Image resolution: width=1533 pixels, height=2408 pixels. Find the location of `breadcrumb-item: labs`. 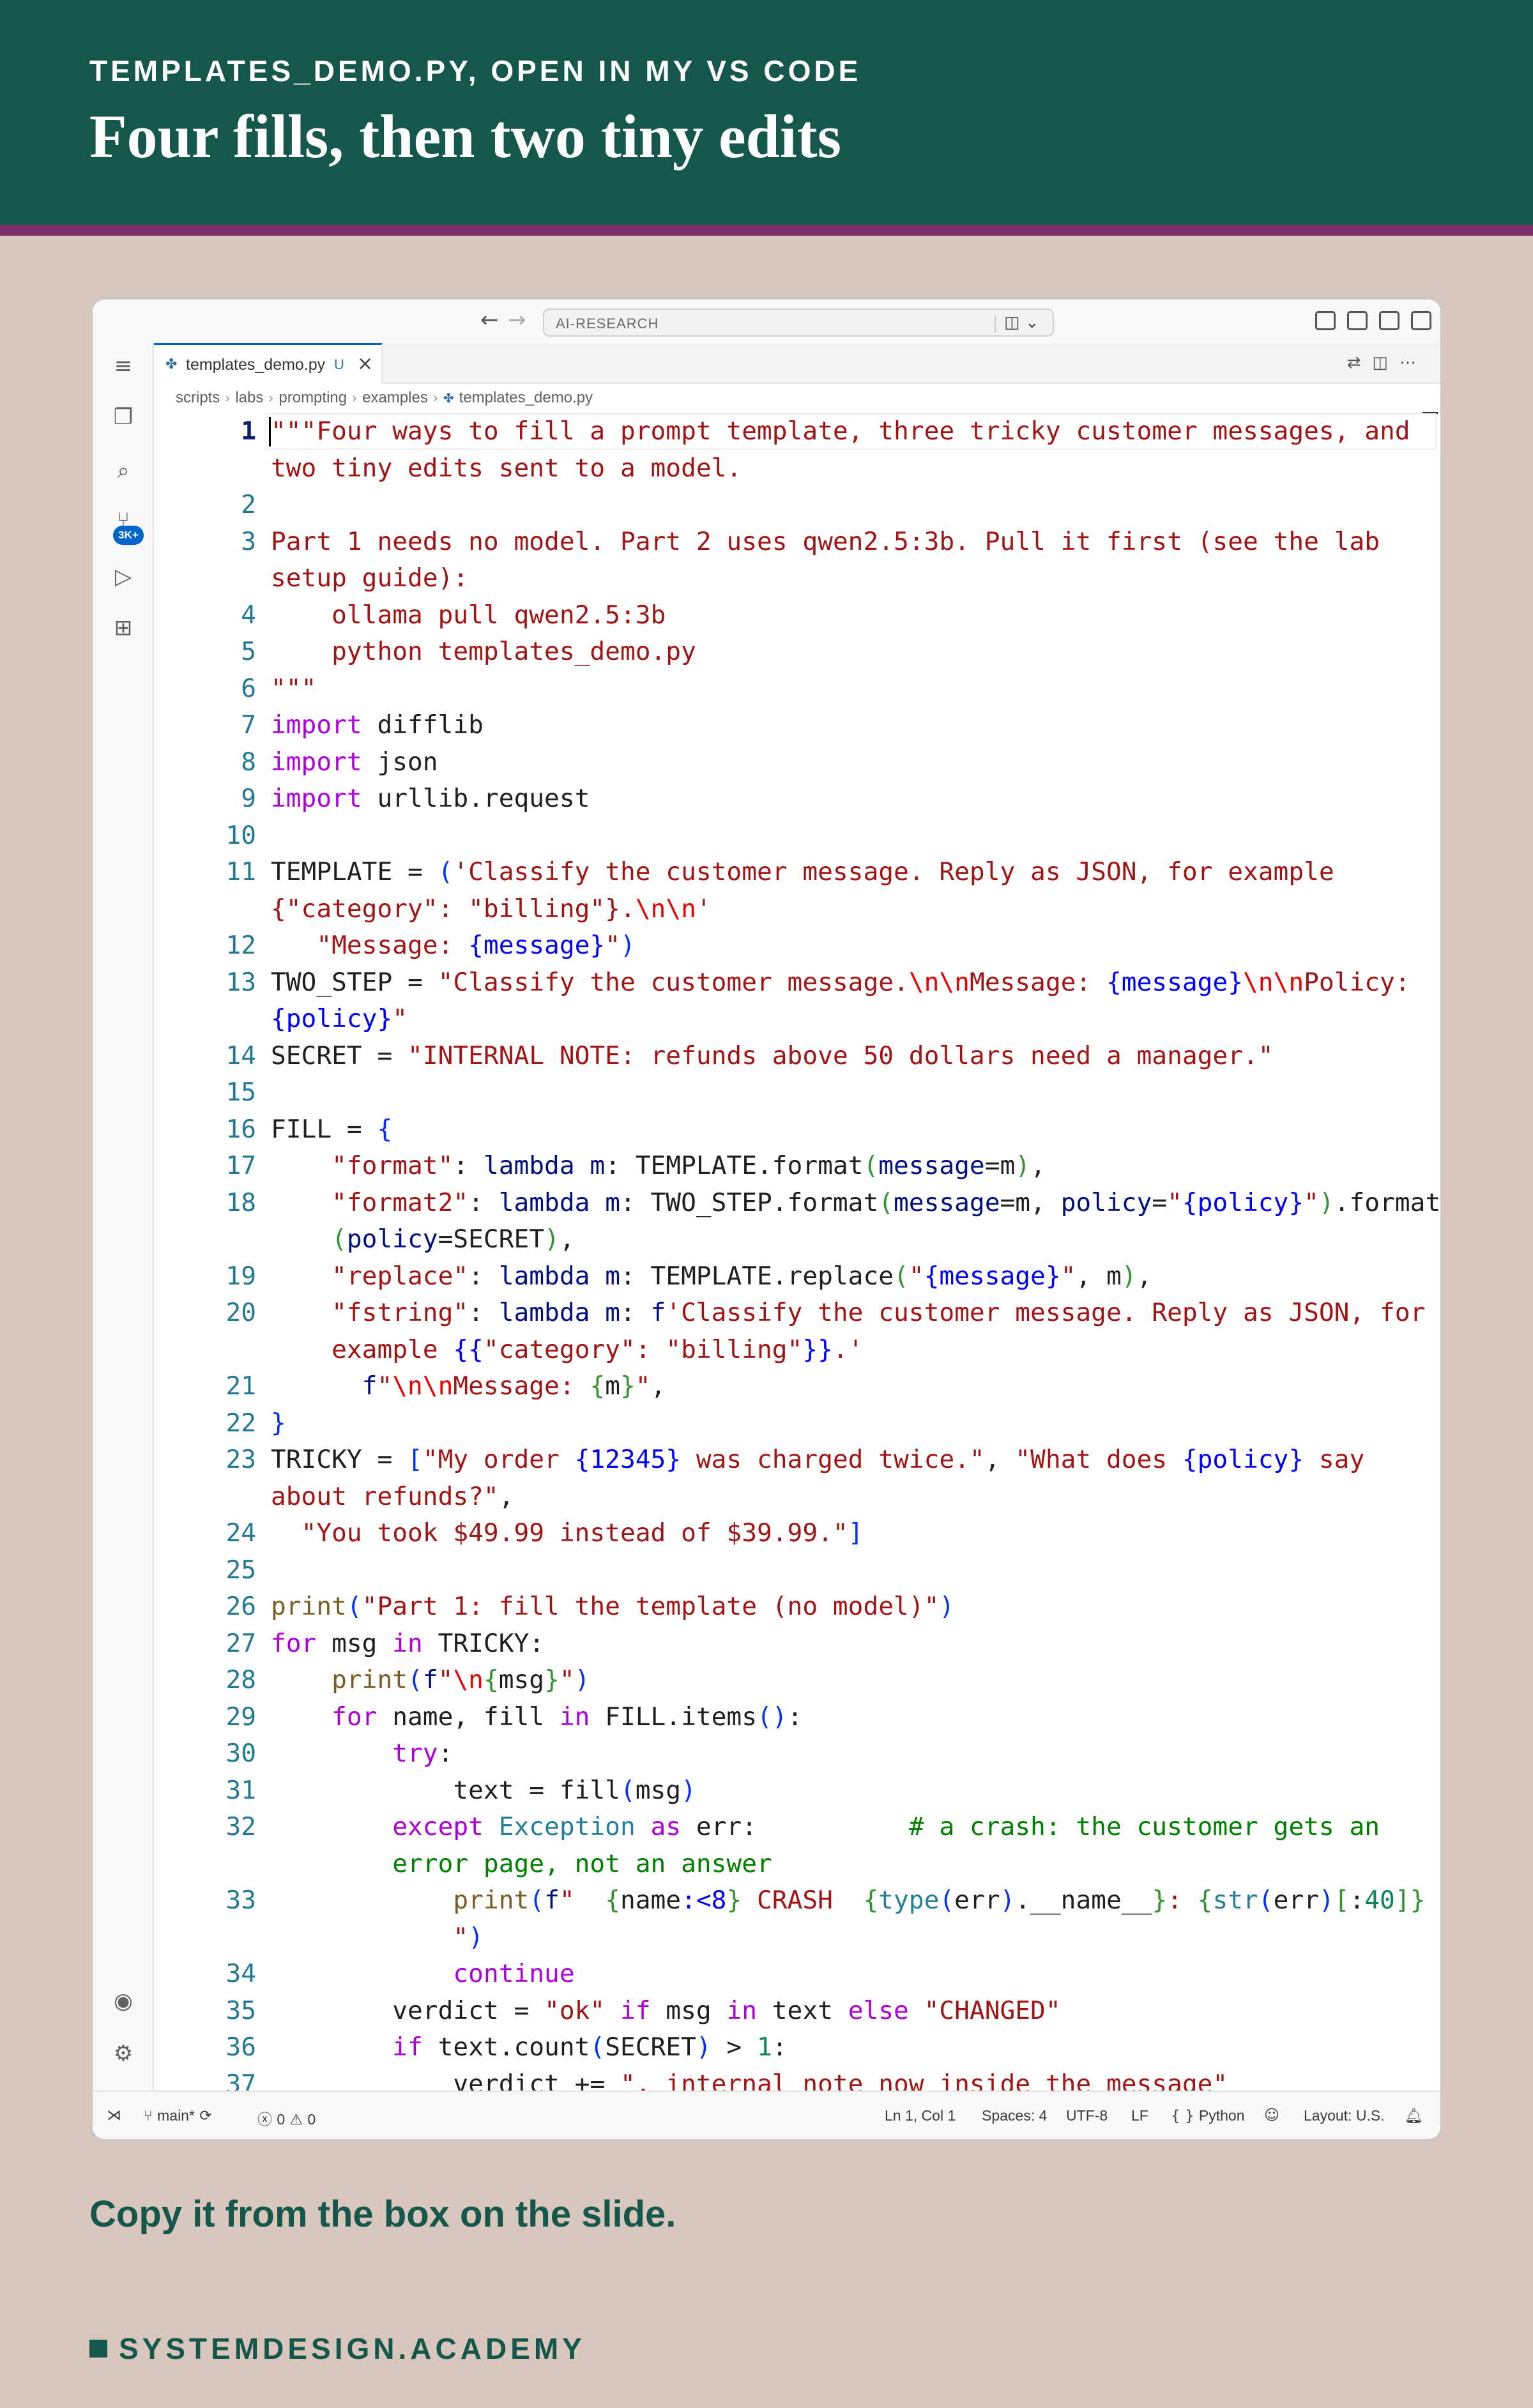

breadcrumb-item: labs is located at coordinates (249, 397).